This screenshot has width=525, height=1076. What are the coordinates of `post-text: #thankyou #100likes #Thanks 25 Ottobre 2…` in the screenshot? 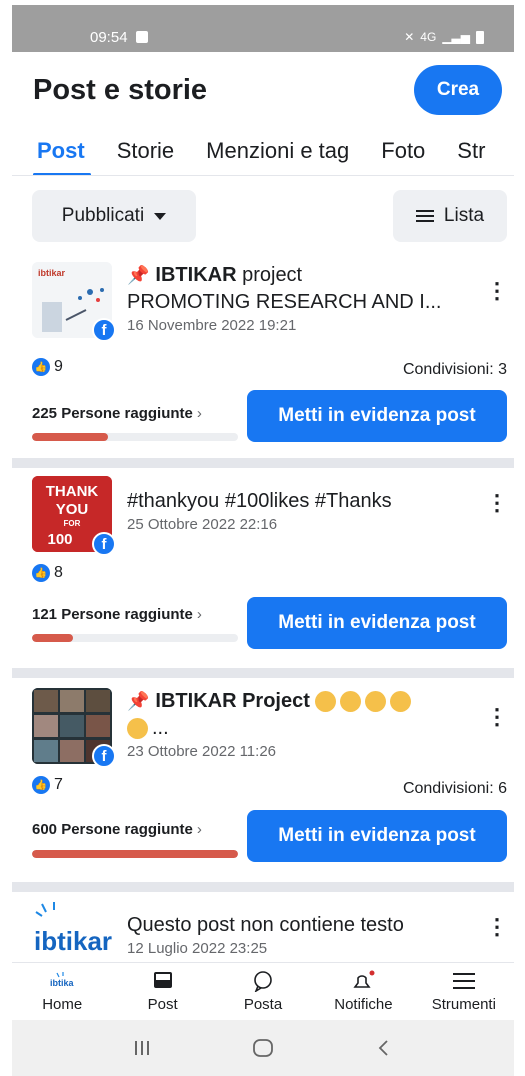 It's located at (300, 511).